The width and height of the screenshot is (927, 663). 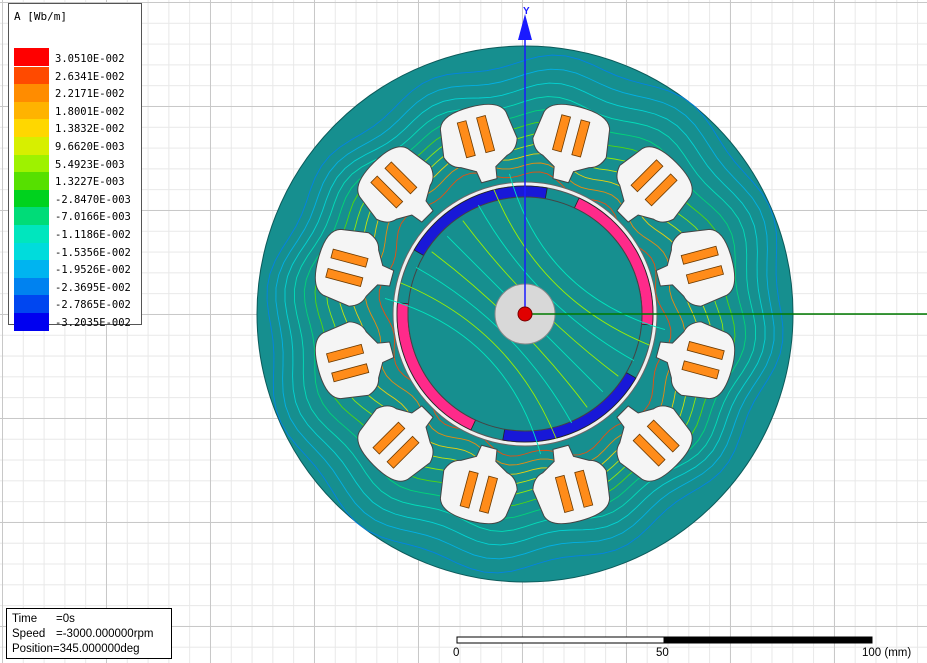 I want to click on legend-entry: -1.5356E-002, so click(x=77, y=251).